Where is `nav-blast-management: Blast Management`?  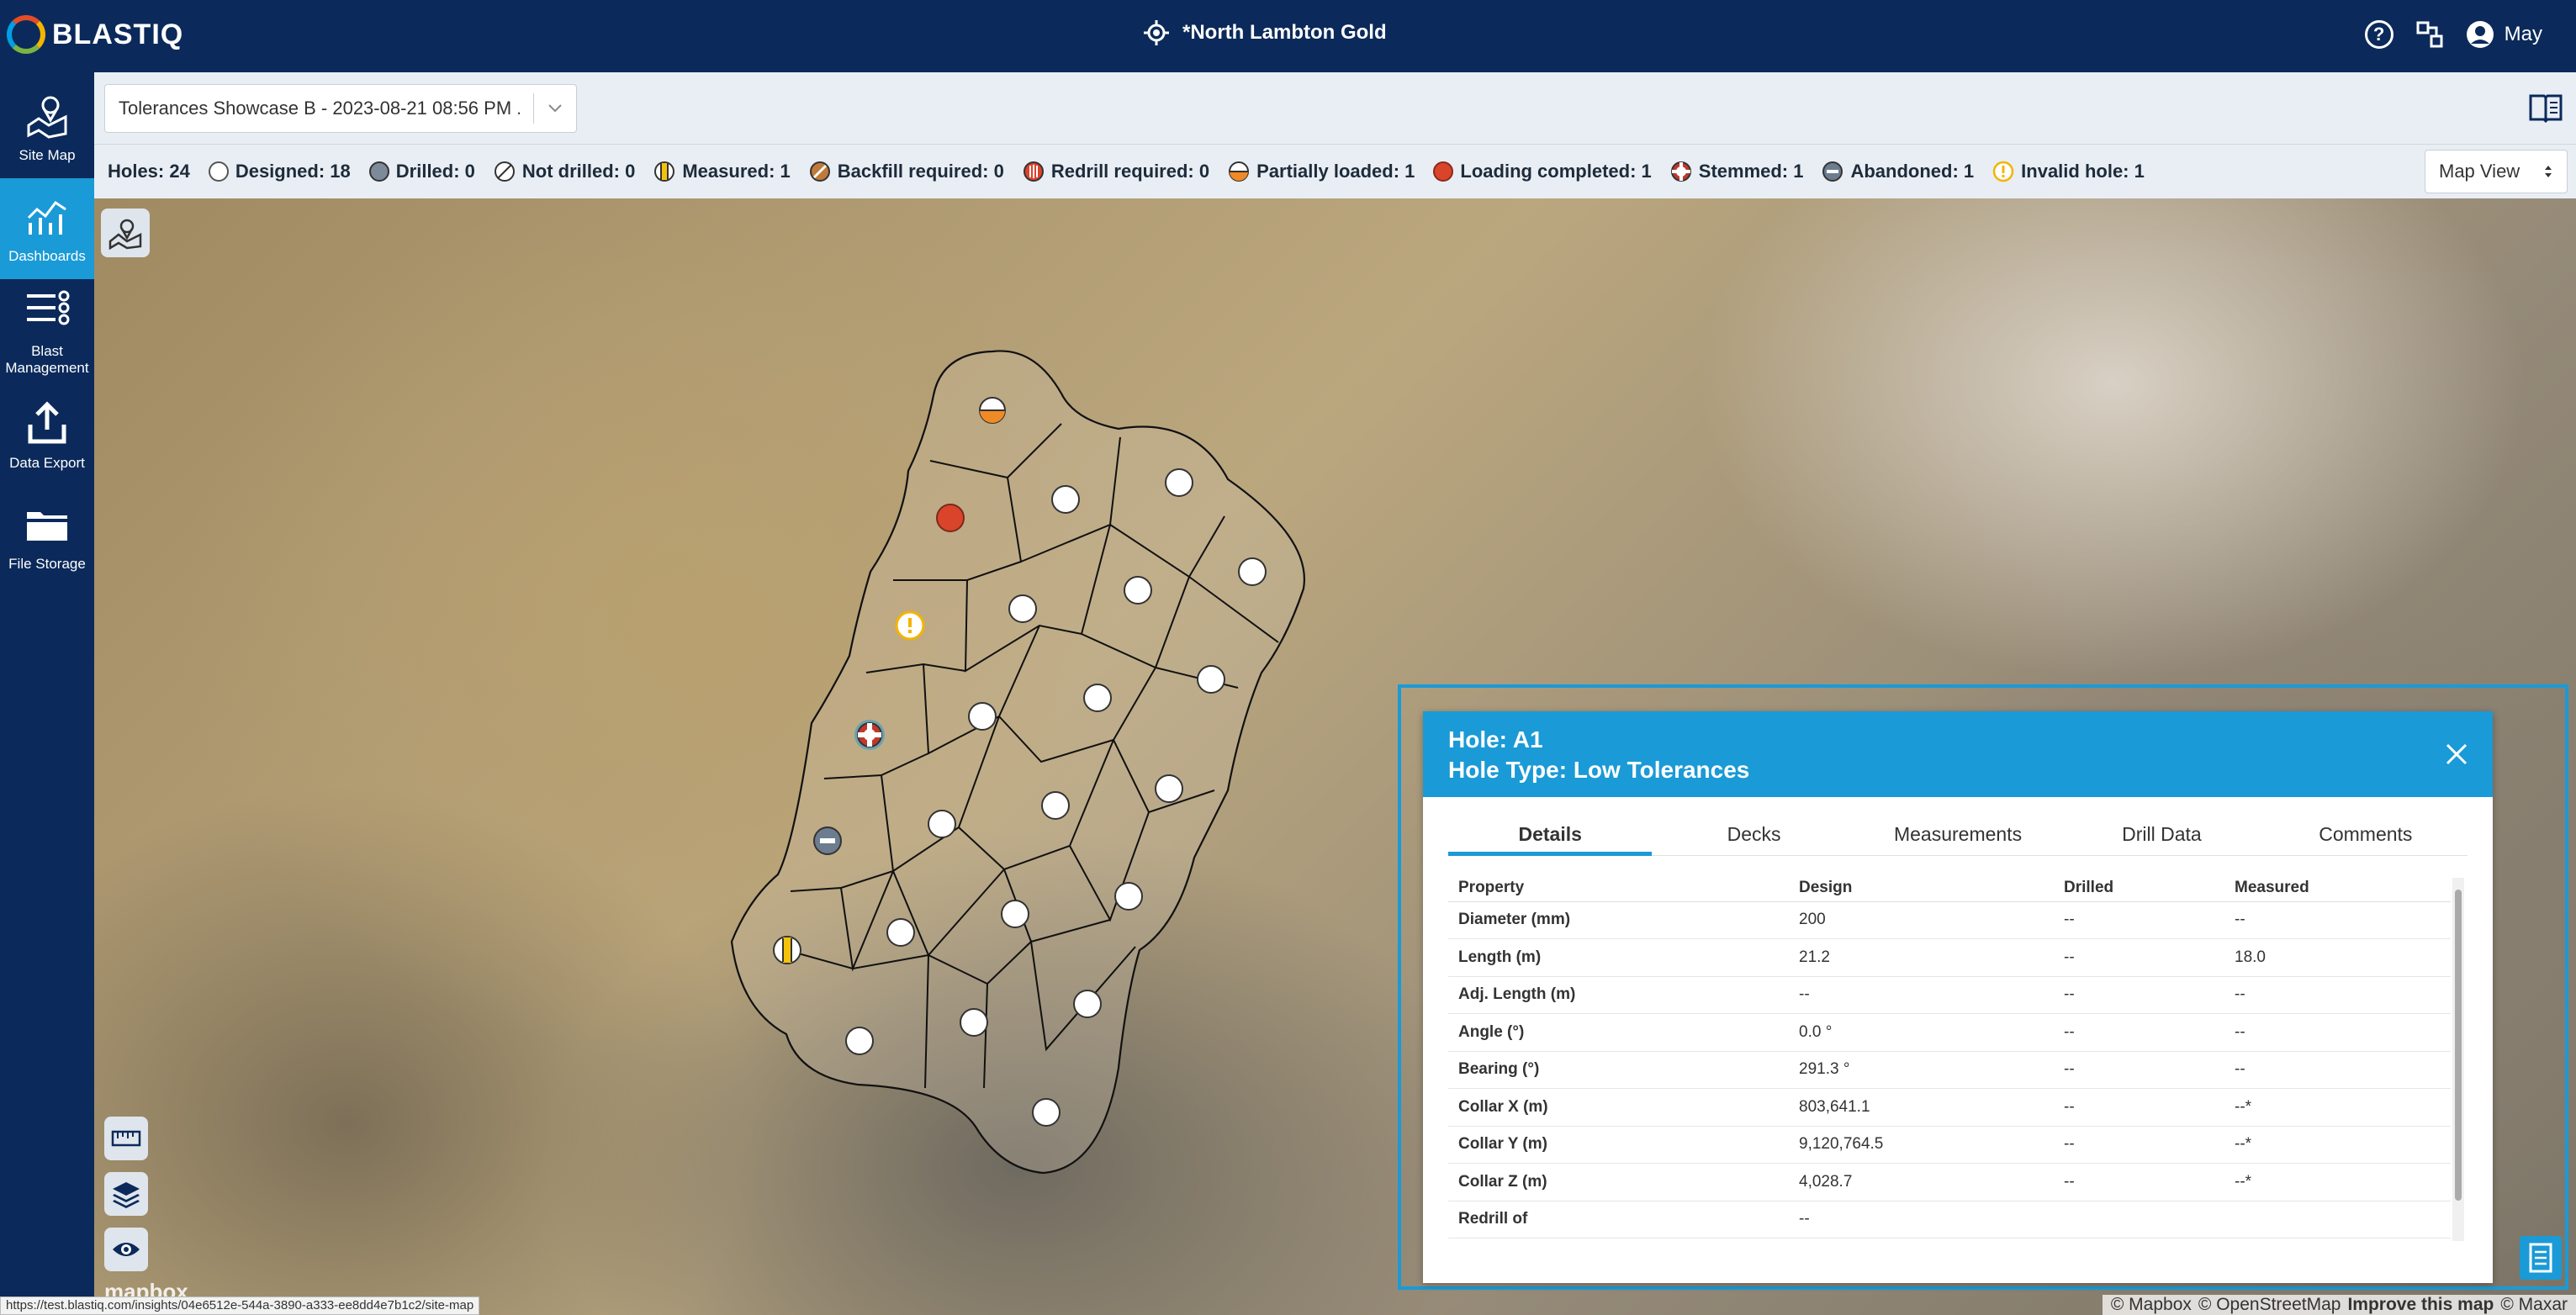 nav-blast-management: Blast Management is located at coordinates (47, 332).